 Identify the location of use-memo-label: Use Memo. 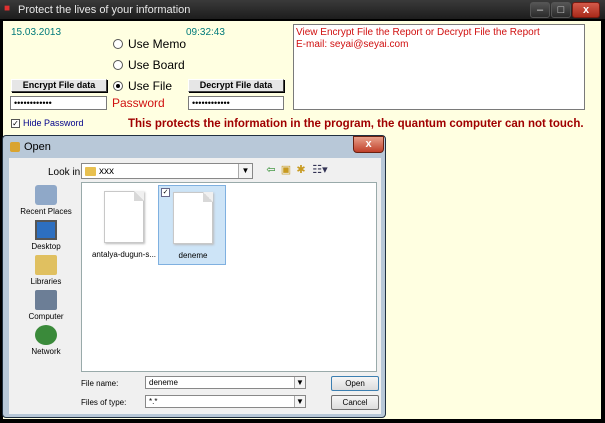
(157, 44).